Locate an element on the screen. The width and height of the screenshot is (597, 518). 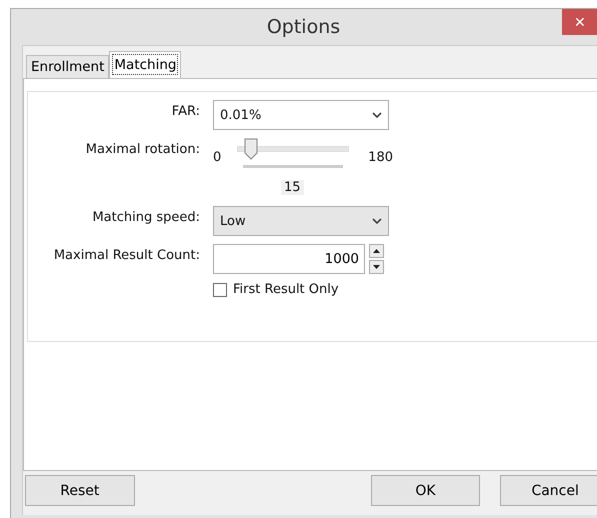
close-button: ✕ is located at coordinates (579, 22).